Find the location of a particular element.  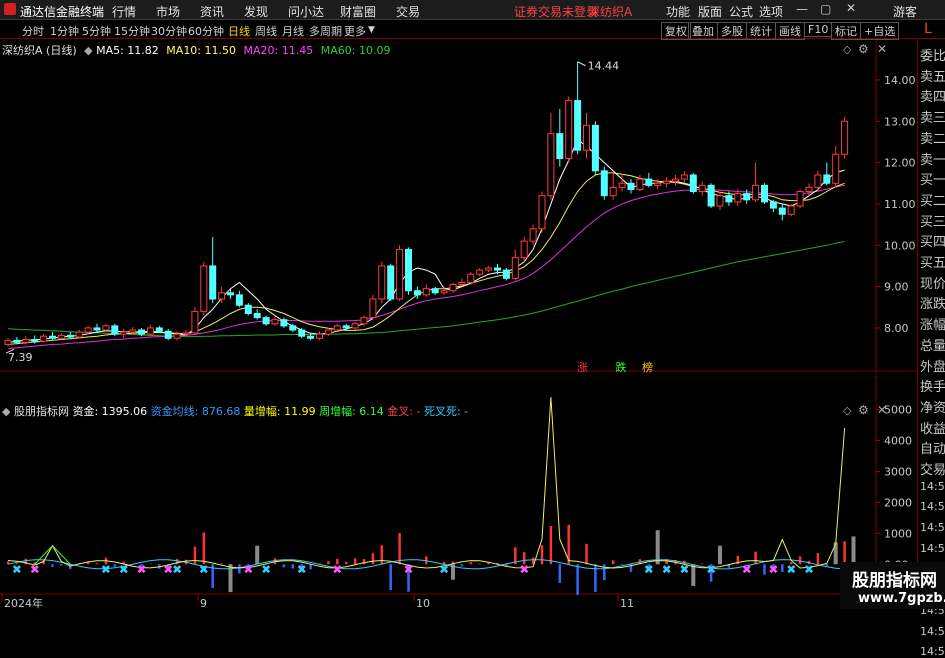

menu-formula: 公式 is located at coordinates (741, 11).